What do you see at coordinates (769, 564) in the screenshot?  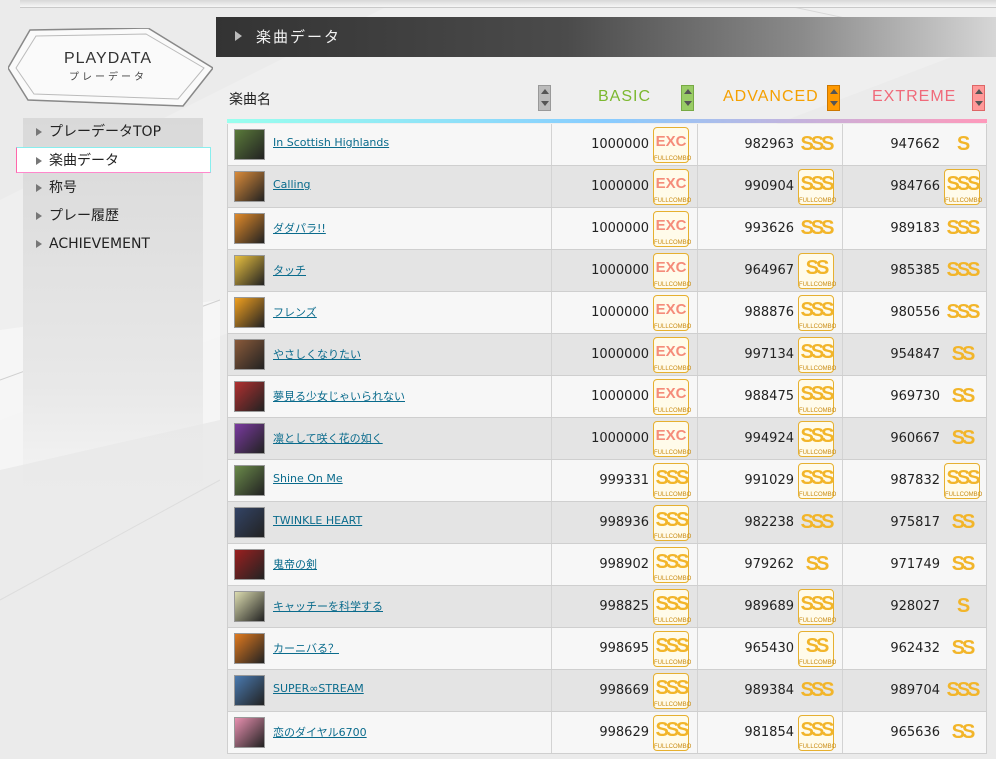 I see `advanced-score: 979262` at bounding box center [769, 564].